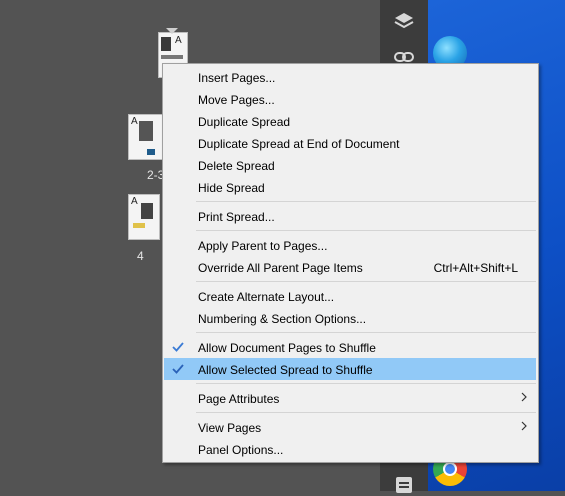  Describe the element at coordinates (350, 143) in the screenshot. I see `menu-item-duplicate-spread-end: Duplicate Spread at End of Document` at that location.